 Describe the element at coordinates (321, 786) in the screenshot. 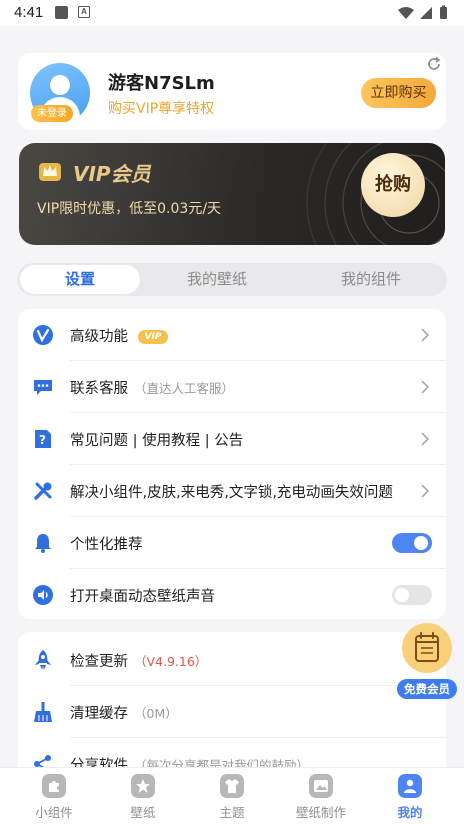

I see `wallpaper-make-icon` at that location.